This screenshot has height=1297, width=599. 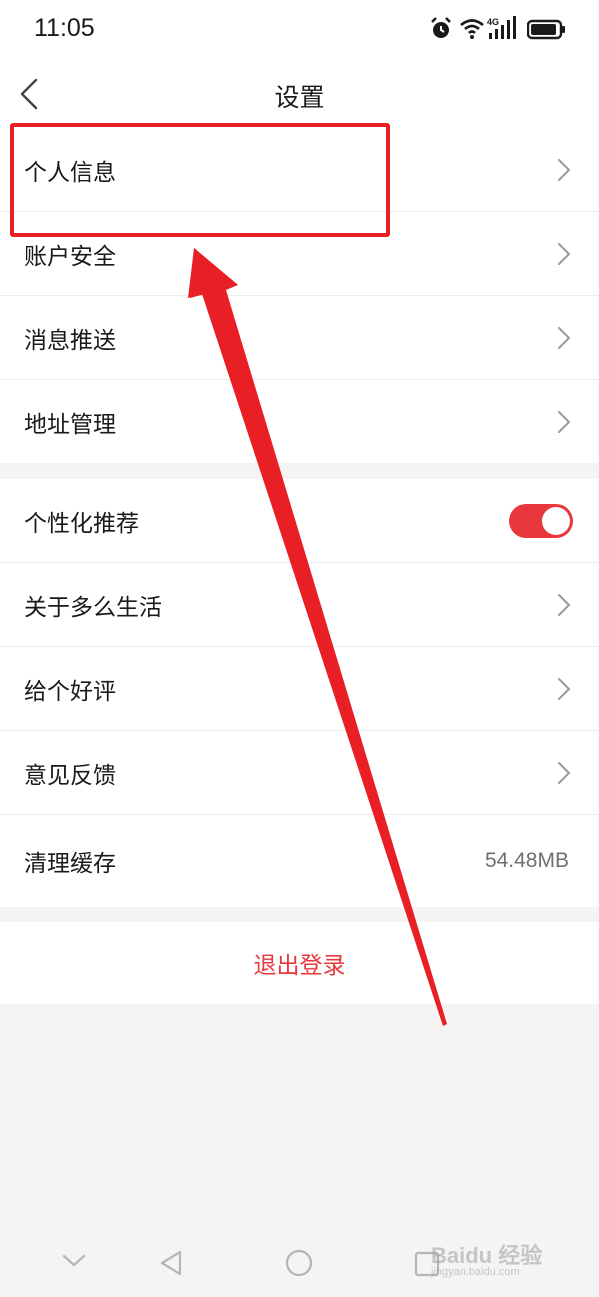 I want to click on row-label: 地址管理, so click(x=70, y=424).